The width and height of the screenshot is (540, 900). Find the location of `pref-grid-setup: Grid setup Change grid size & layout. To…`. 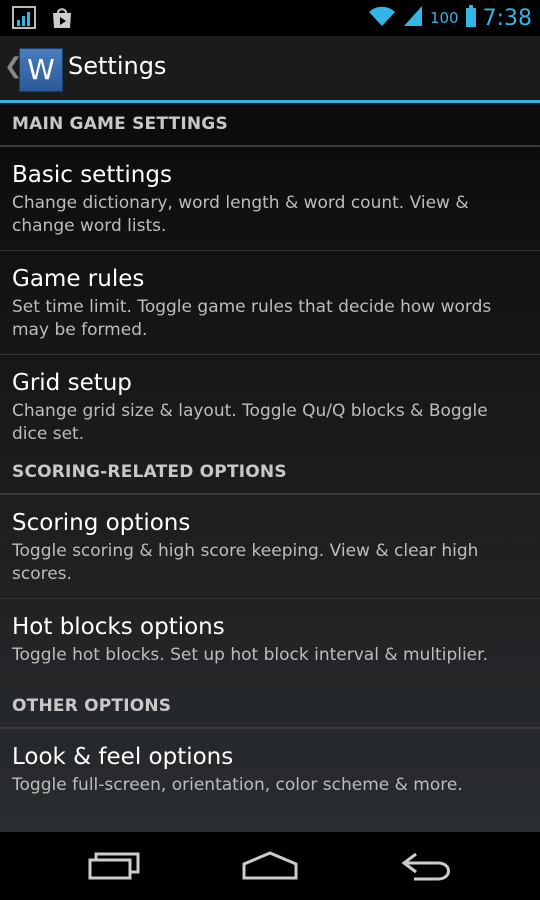

pref-grid-setup: Grid setup Change grid size & layout. To… is located at coordinates (270, 407).